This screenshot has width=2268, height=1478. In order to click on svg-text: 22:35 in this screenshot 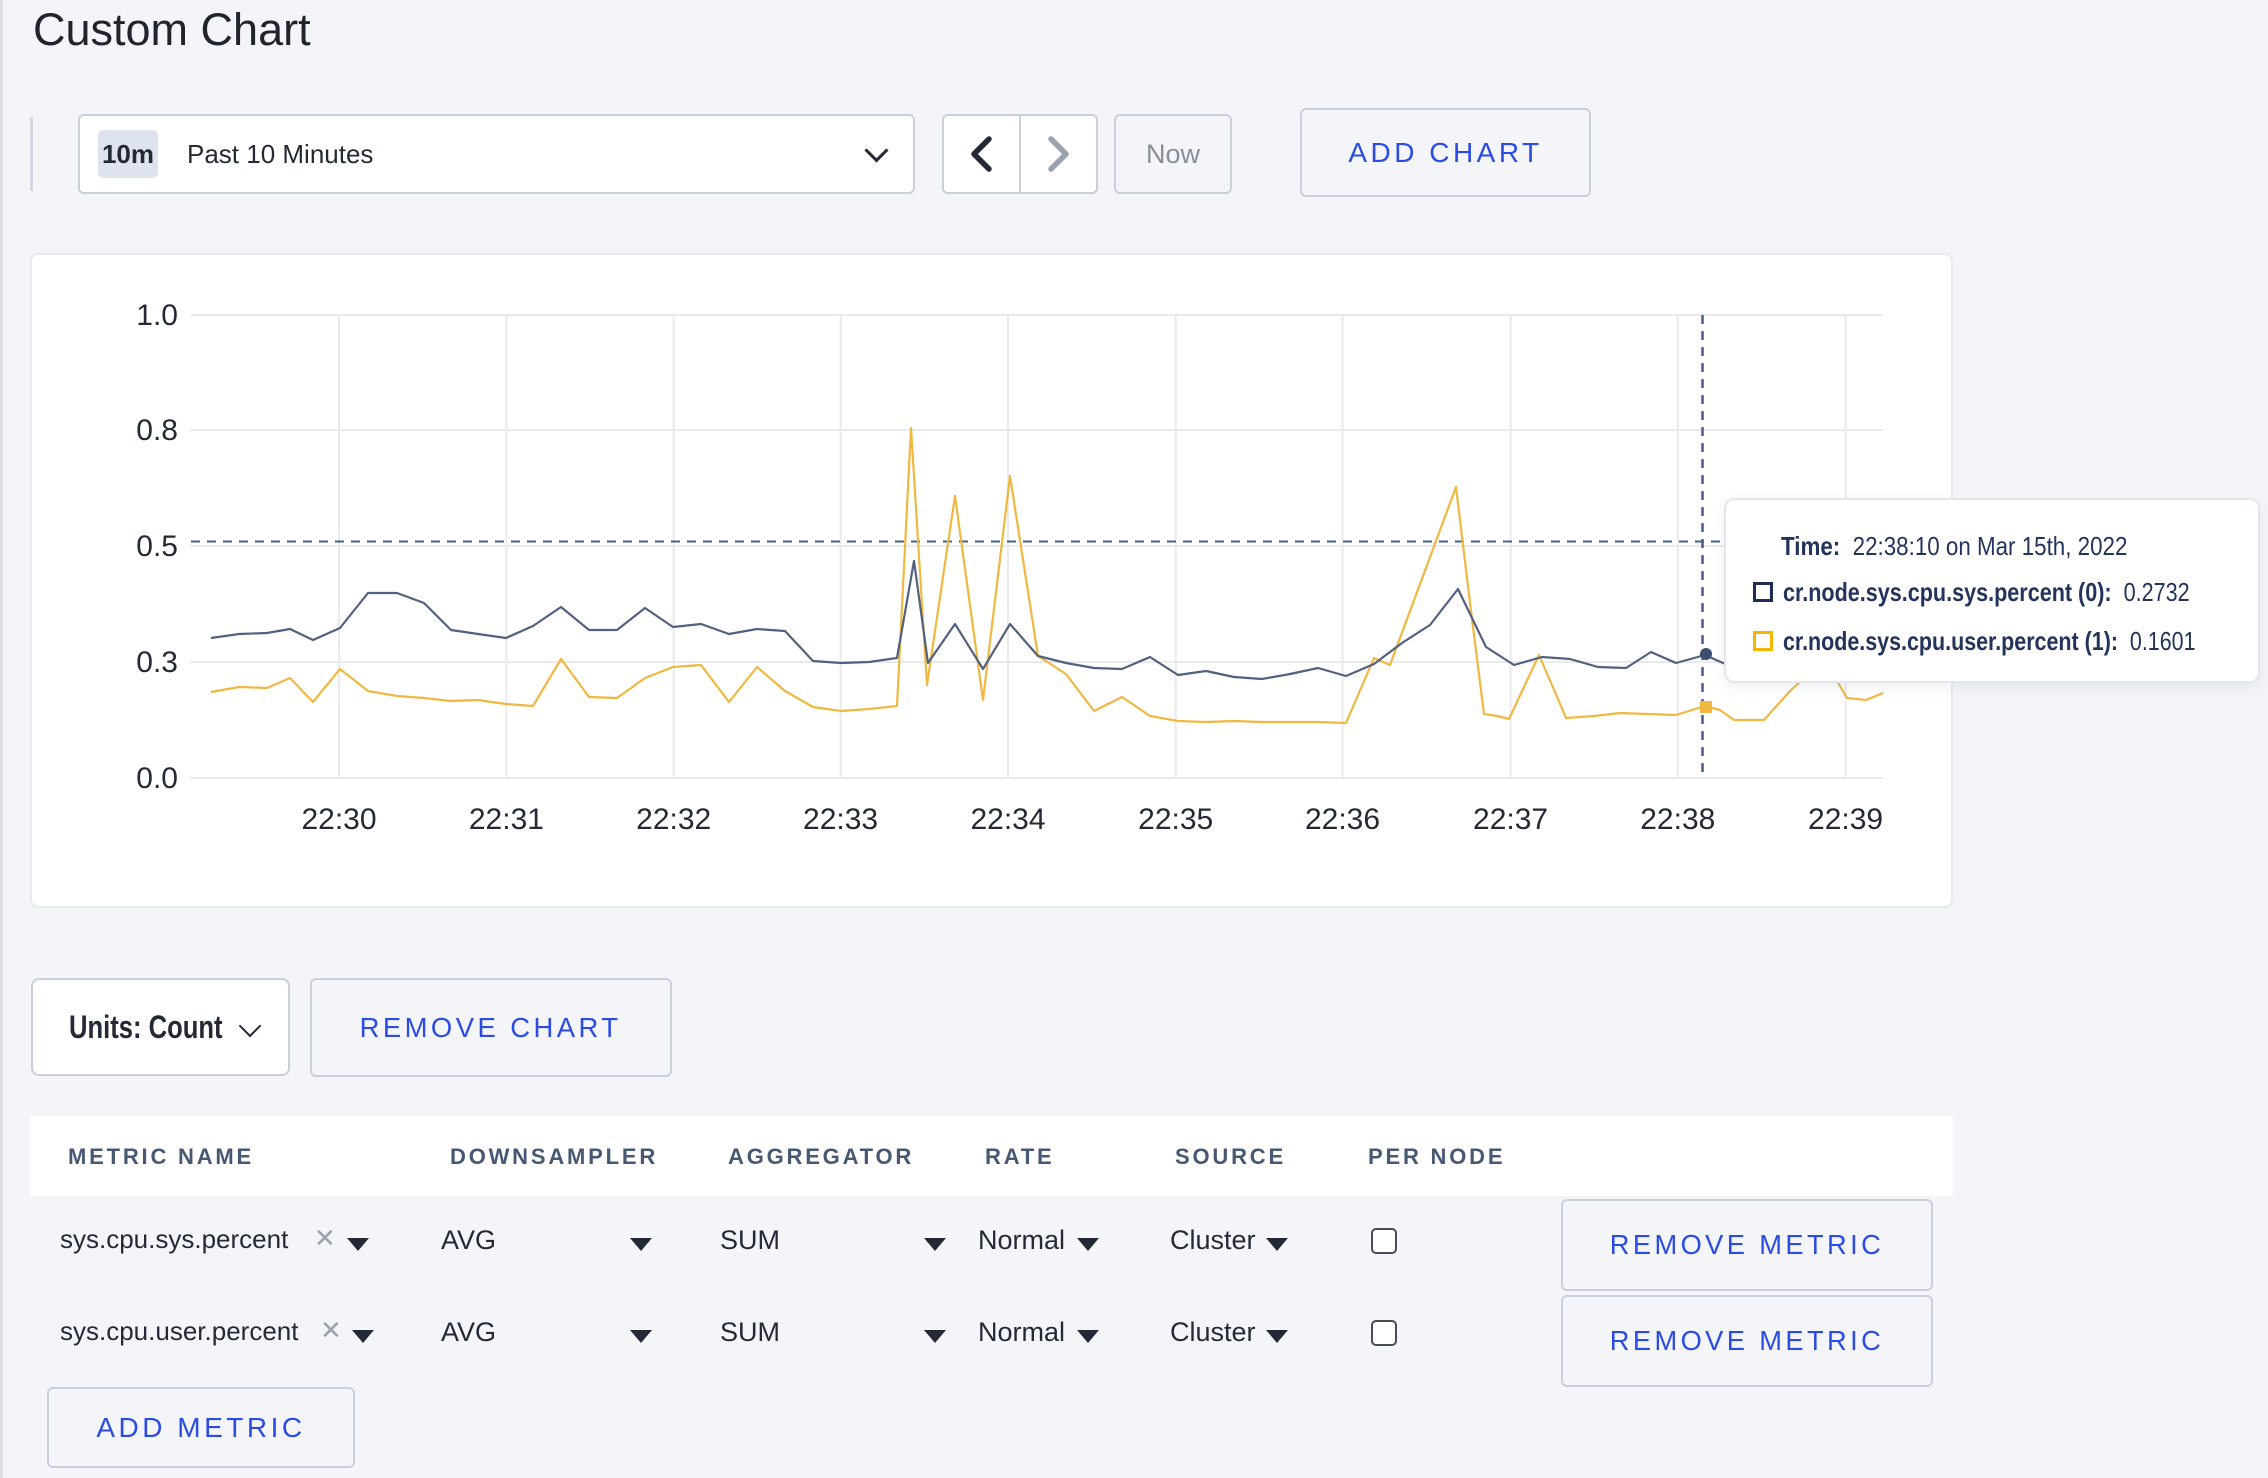, I will do `click(1175, 819)`.